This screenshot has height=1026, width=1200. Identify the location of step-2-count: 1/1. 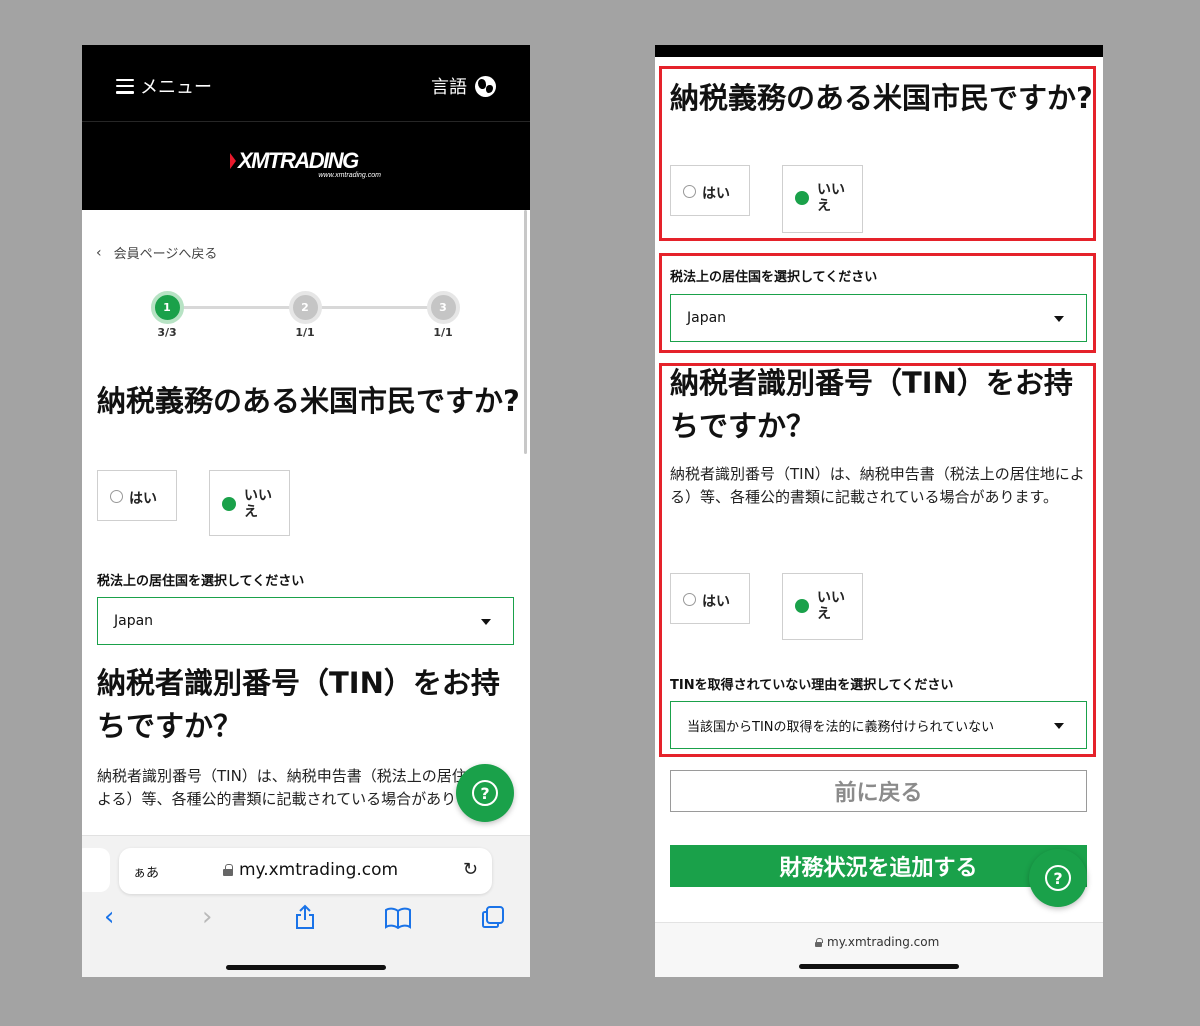
(305, 332).